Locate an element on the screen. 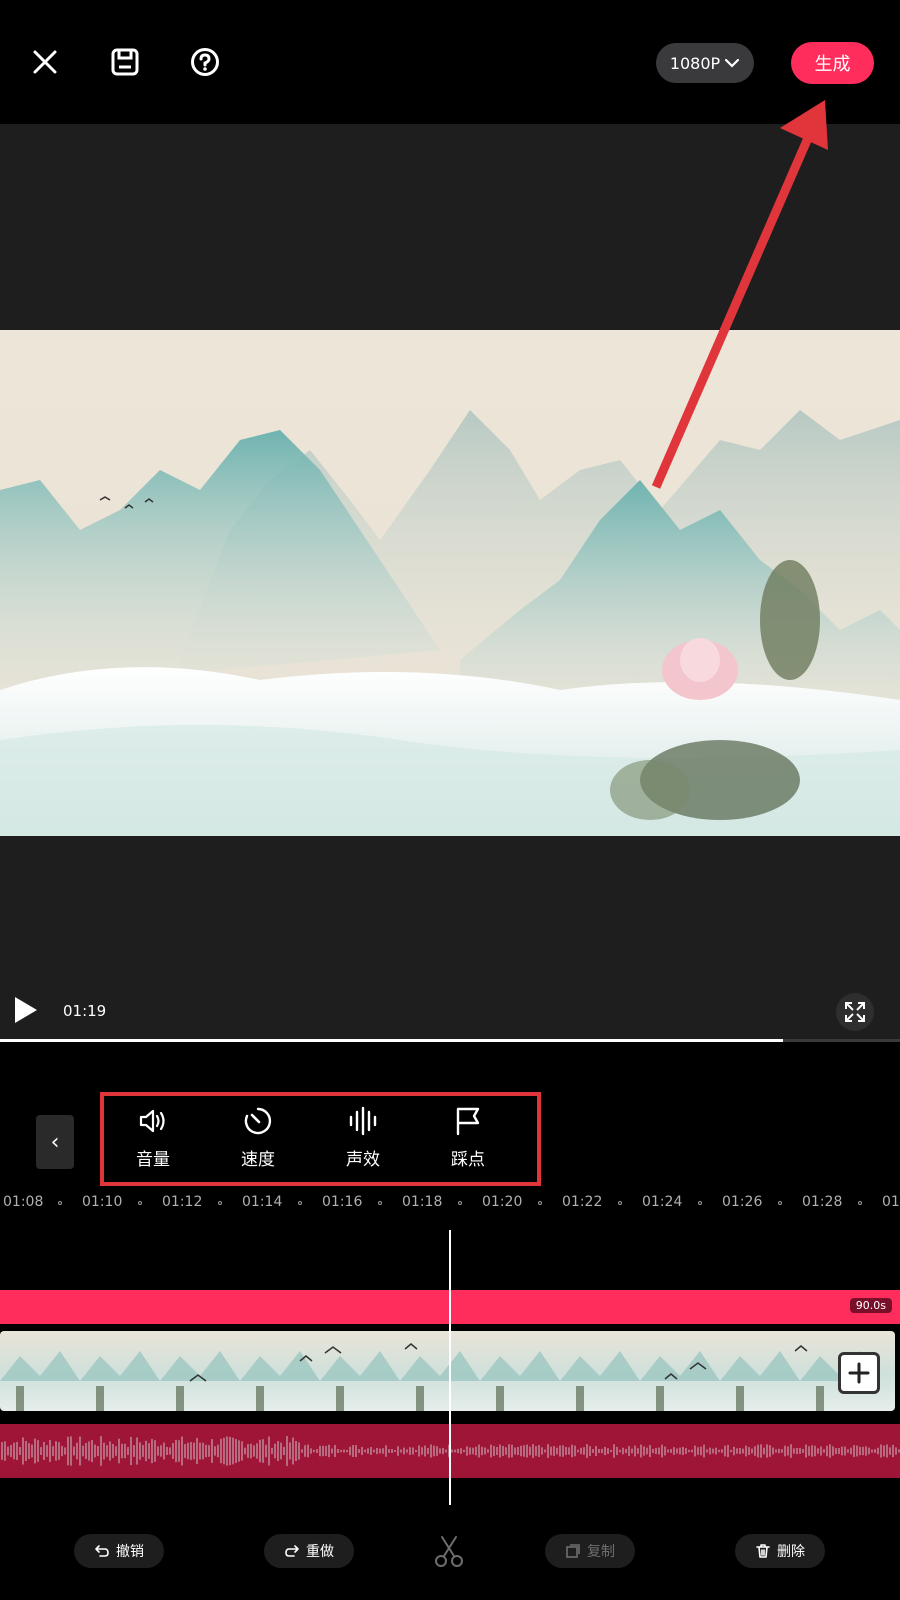 This screenshot has height=1600, width=900. ruler-tick: 01 is located at coordinates (891, 1202).